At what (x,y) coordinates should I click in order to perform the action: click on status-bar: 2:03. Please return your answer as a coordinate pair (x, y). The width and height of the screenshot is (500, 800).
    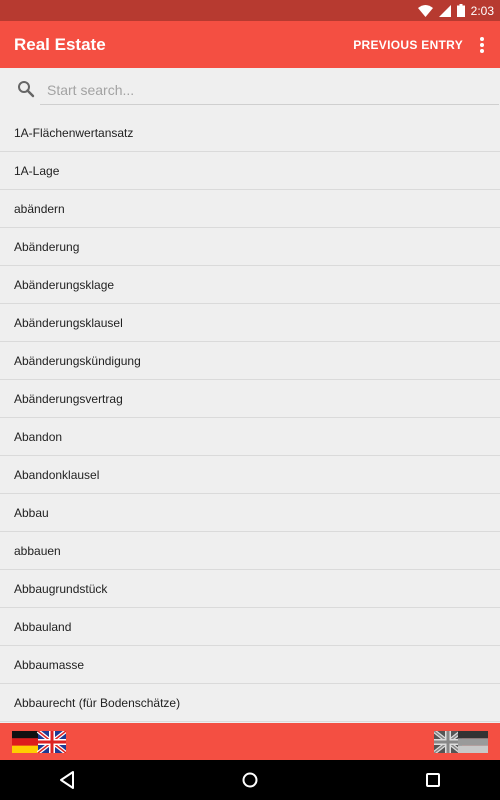
    Looking at the image, I should click on (250, 10).